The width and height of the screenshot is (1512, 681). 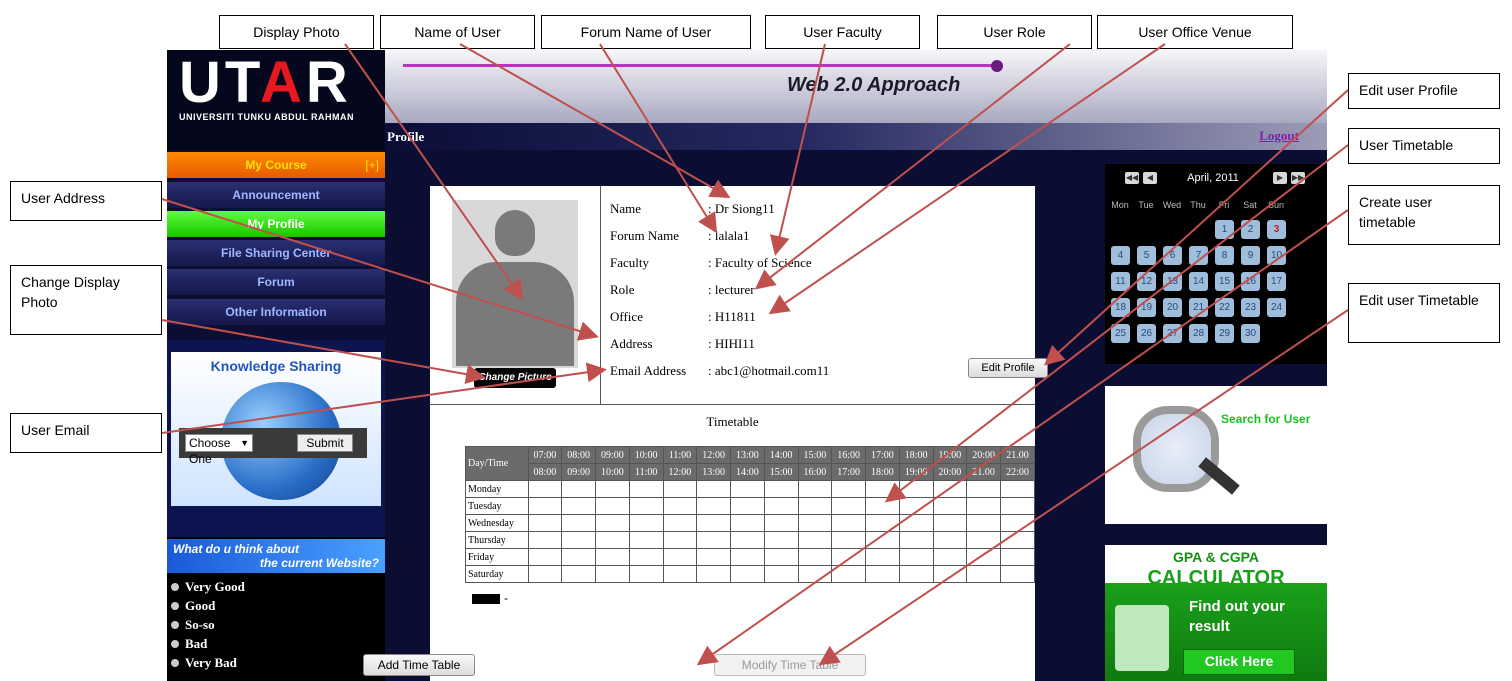 I want to click on arrow-edit-profile, so click(x=1196, y=227).